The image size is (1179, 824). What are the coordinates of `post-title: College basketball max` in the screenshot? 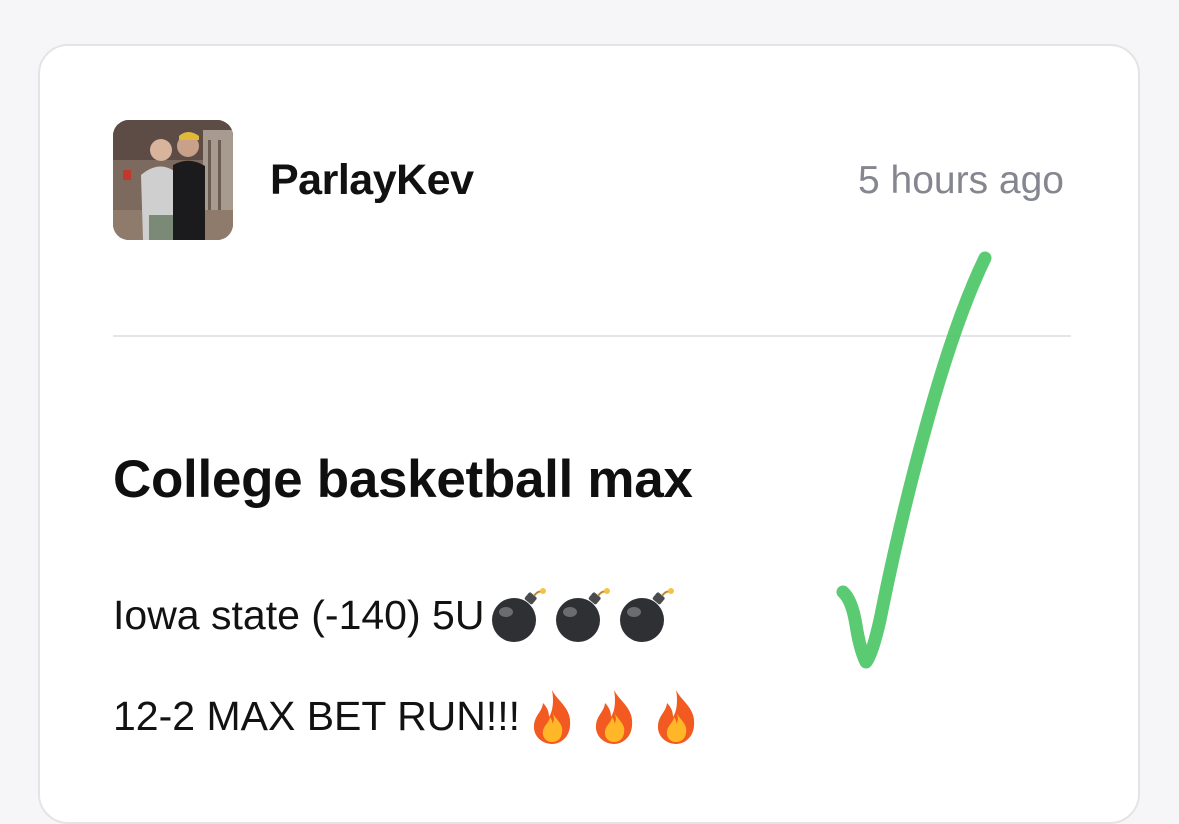 It's located at (403, 479).